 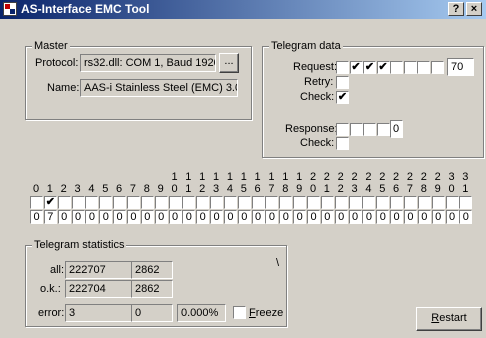 What do you see at coordinates (161, 202) in the screenshot?
I see `slave-9-checkbox` at bounding box center [161, 202].